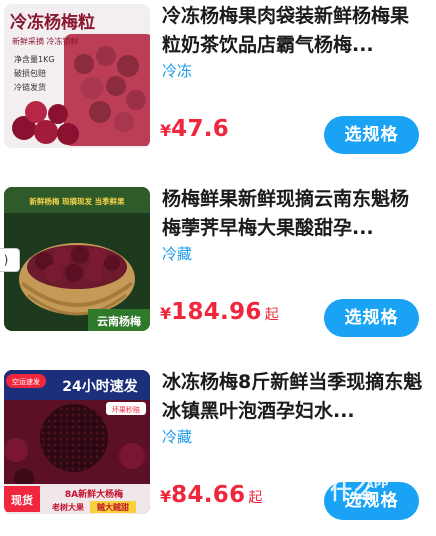 This screenshot has width=436, height=536. I want to click on product-image: 空运速发 24小时速发 坏果秒赔 现货 8A新鲜大杨梅 老树大果 贼大贼甜, so click(77, 442).